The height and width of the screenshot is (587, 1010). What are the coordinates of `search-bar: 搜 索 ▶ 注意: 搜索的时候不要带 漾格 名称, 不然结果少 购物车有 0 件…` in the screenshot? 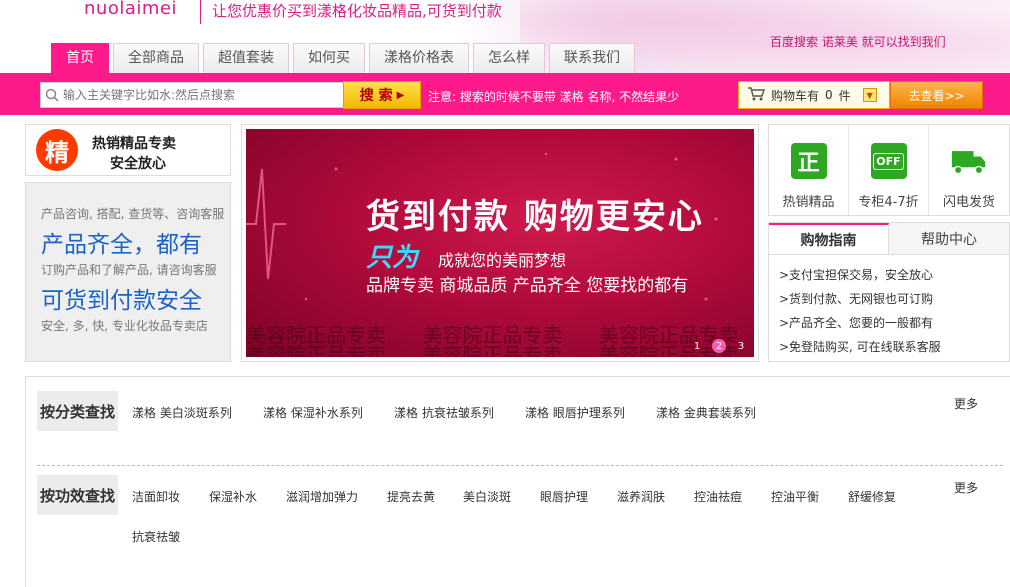 It's located at (505, 94).